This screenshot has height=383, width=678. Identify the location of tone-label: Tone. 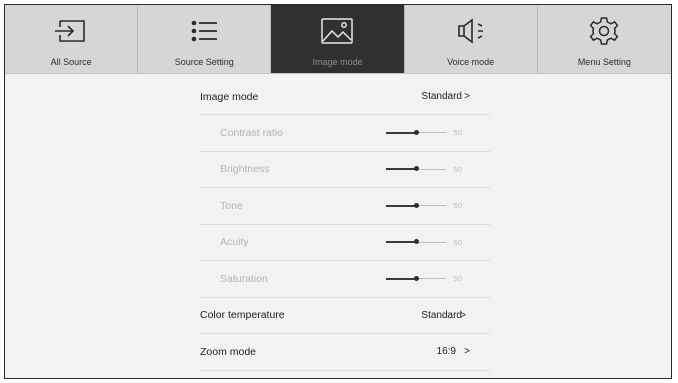
(231, 205).